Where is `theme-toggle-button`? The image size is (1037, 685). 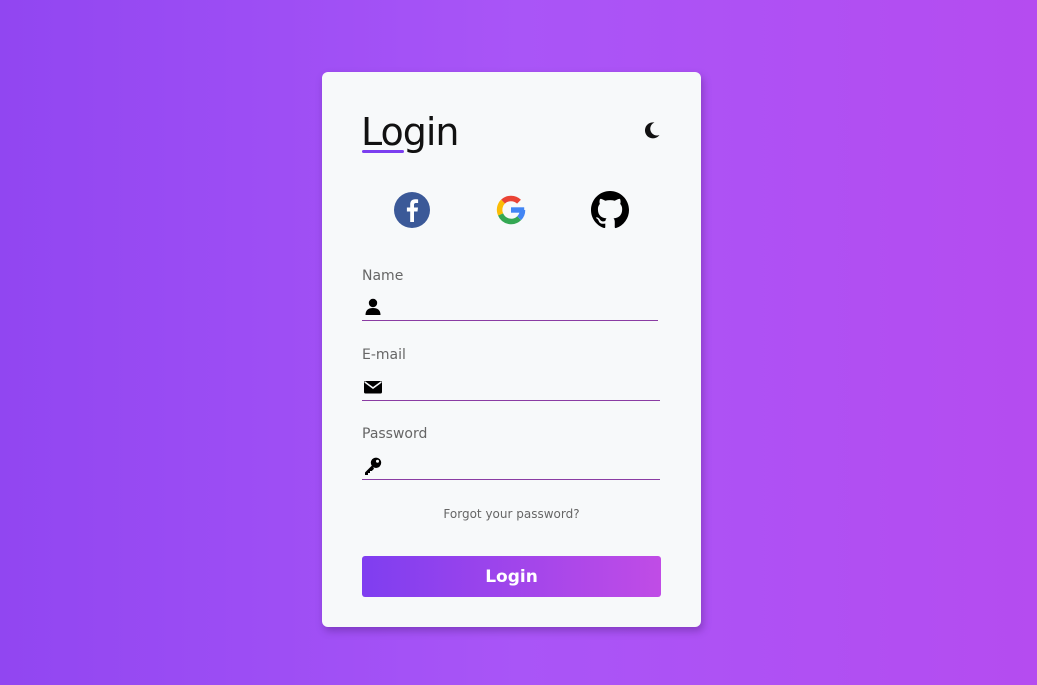 theme-toggle-button is located at coordinates (652, 130).